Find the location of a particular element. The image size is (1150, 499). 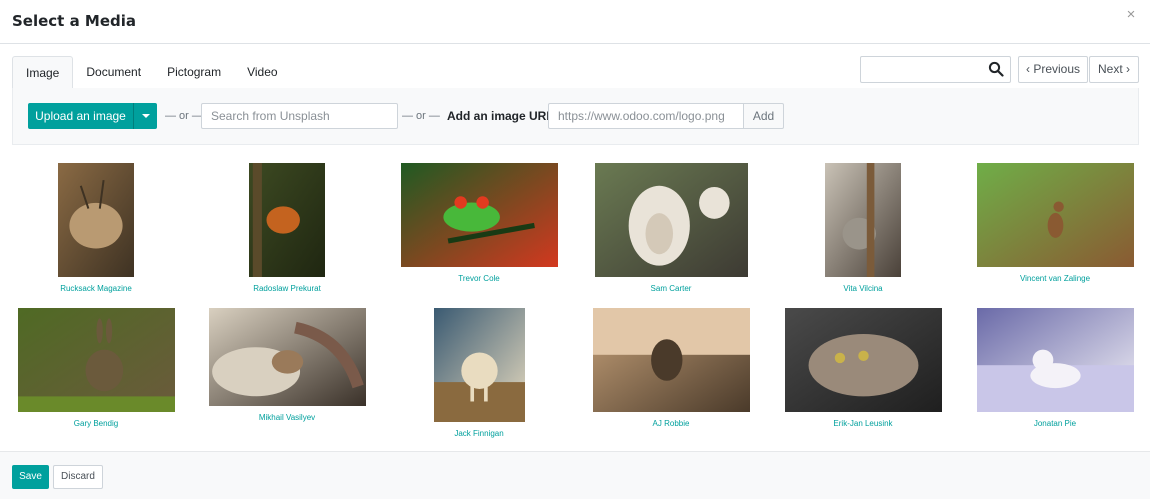

arctic-fox-image is located at coordinates (1055, 360).